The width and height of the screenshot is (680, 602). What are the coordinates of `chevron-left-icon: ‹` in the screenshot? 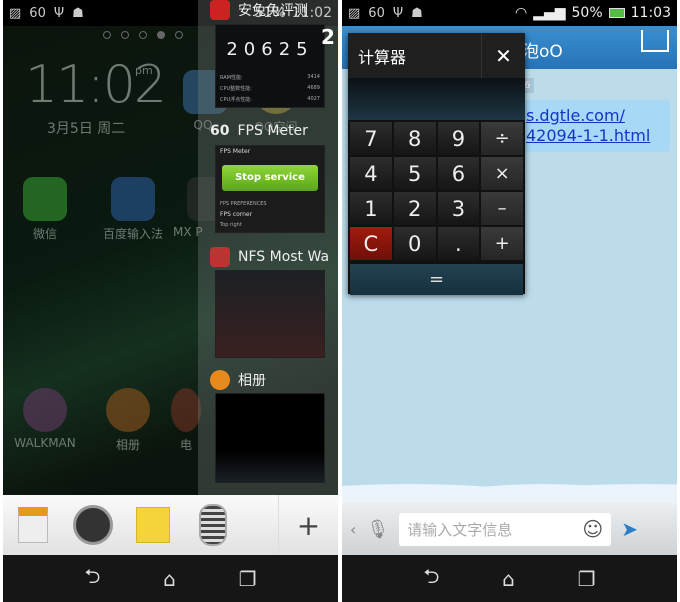 It's located at (353, 529).